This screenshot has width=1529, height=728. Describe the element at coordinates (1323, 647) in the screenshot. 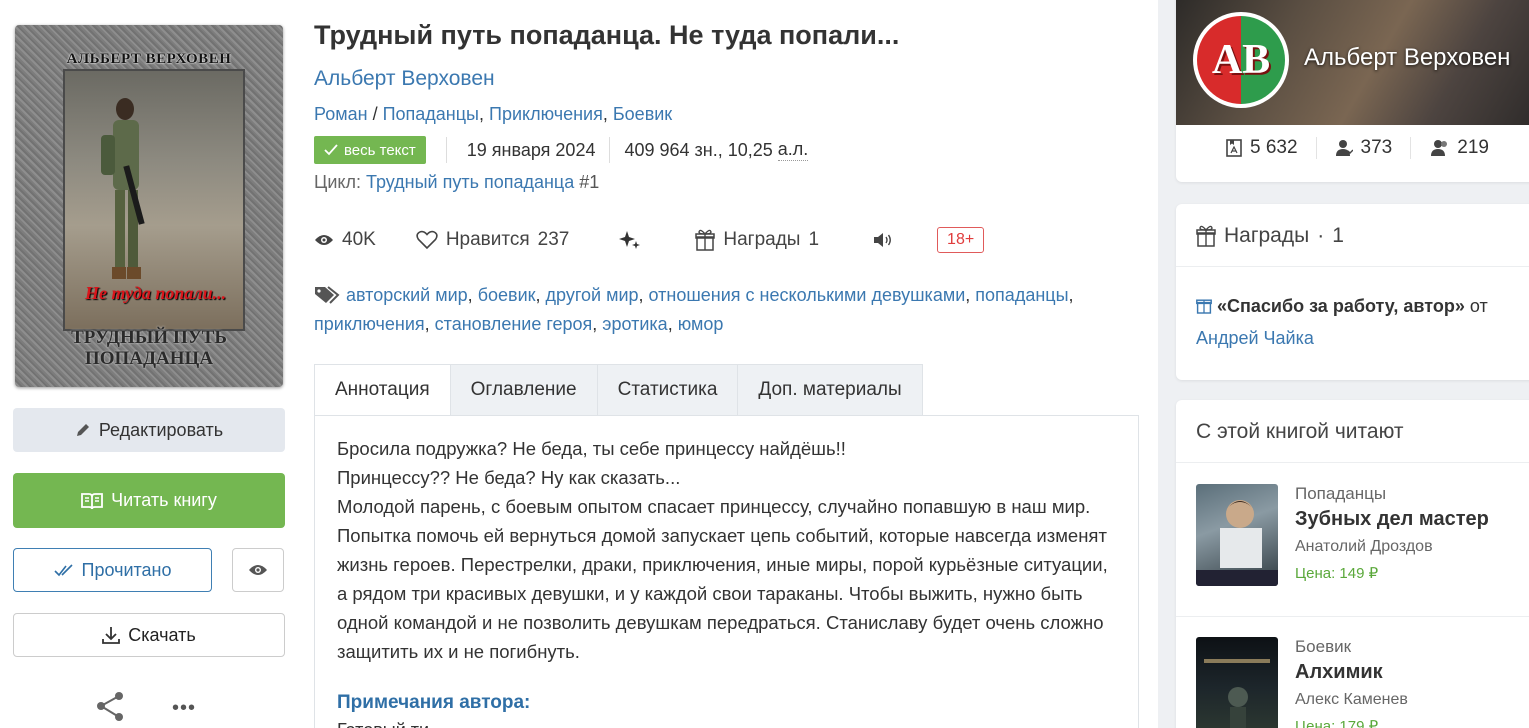

I see `related-genre: Боевик` at that location.